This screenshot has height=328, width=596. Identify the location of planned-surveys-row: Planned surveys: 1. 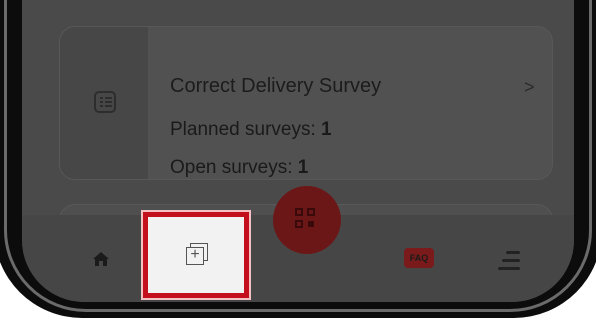
(251, 130).